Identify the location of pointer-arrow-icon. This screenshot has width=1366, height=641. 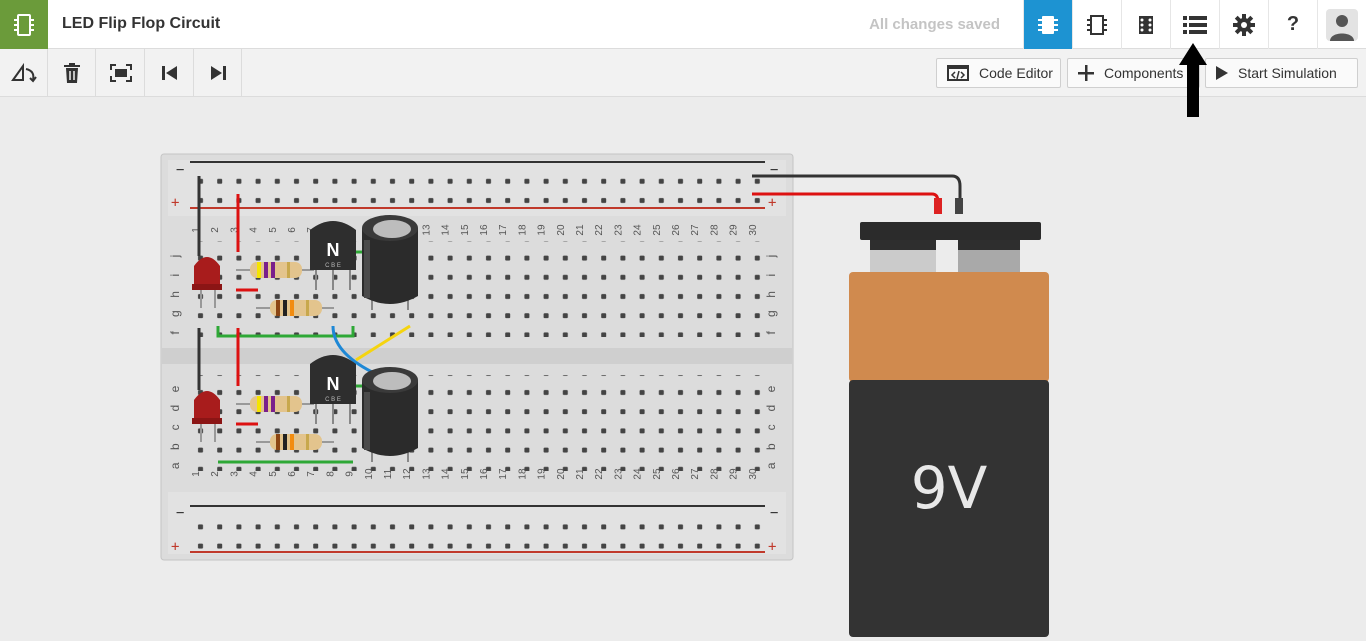
(1193, 80).